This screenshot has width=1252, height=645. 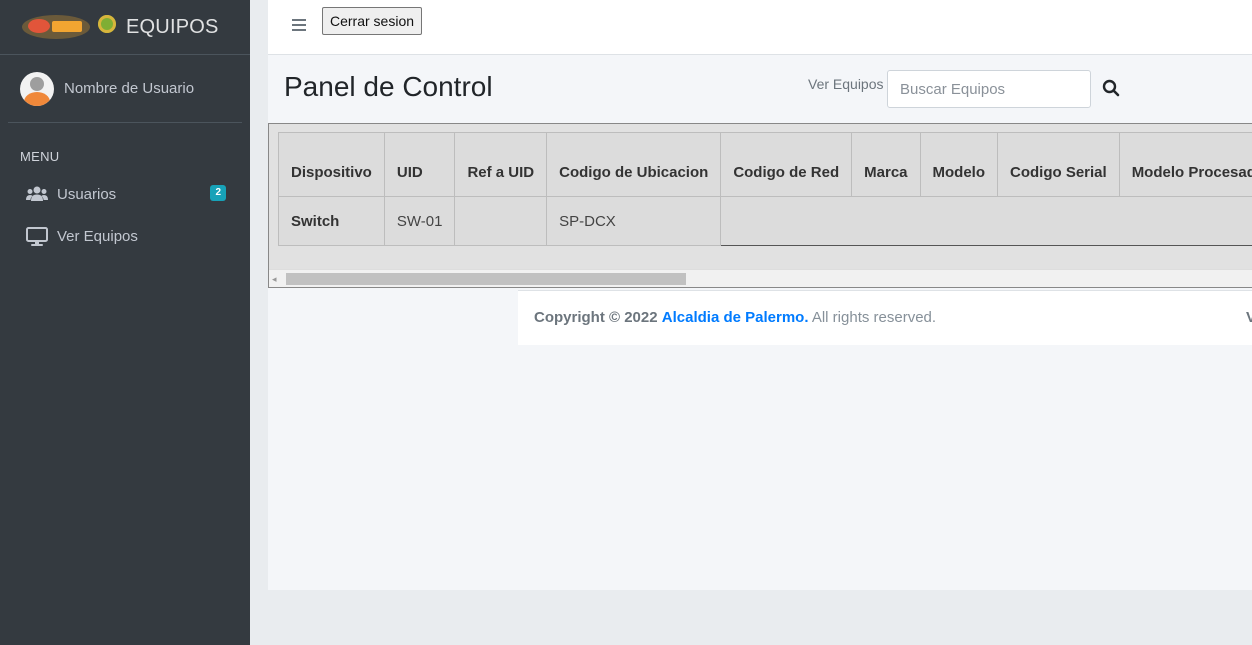 I want to click on sidebar-item-ver-equipos: Ver Equipos, so click(x=125, y=236).